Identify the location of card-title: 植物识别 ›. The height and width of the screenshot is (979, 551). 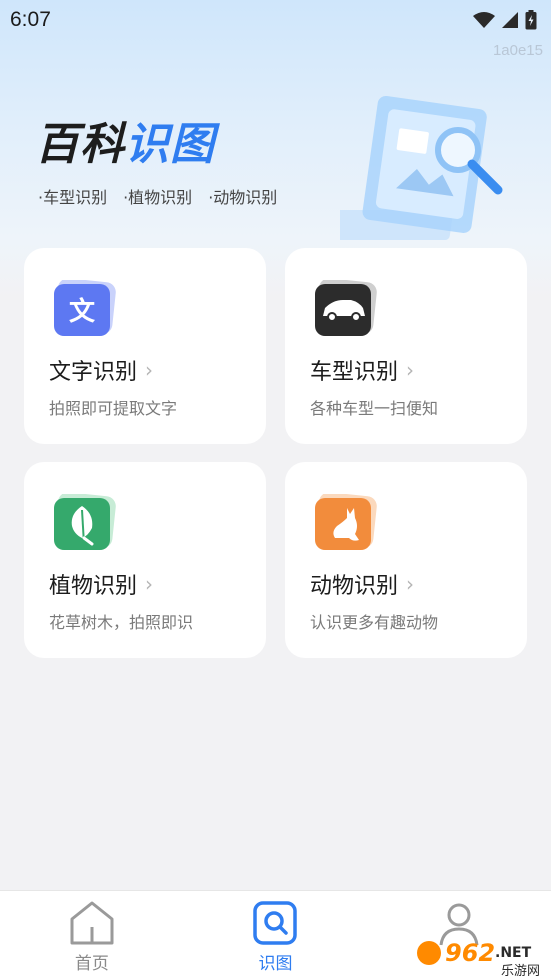
(101, 584).